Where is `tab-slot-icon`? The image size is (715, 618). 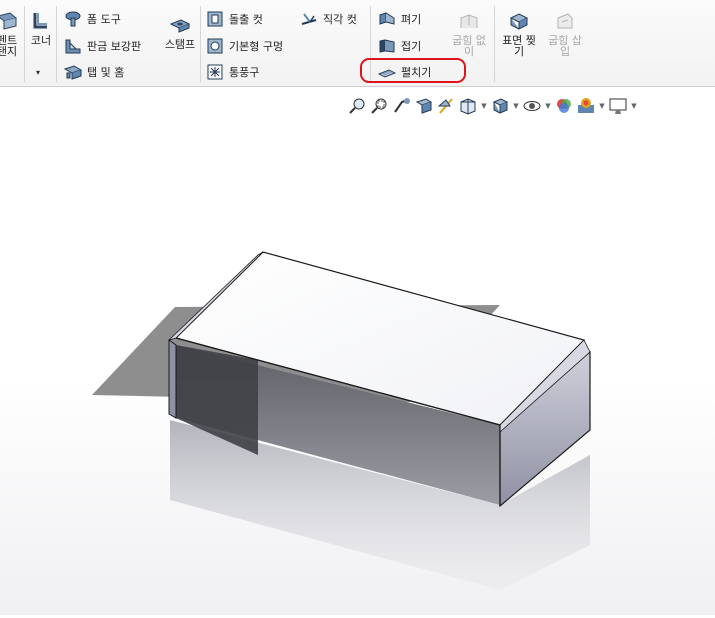
tab-slot-icon is located at coordinates (73, 72).